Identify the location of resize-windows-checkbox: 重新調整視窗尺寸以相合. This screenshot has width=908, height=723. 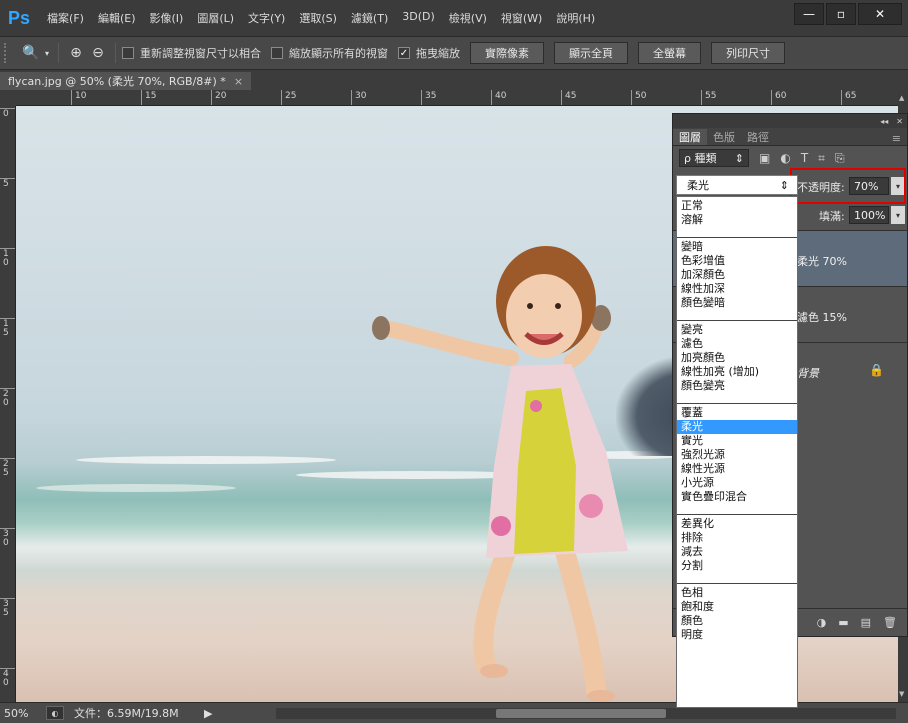
(191, 53).